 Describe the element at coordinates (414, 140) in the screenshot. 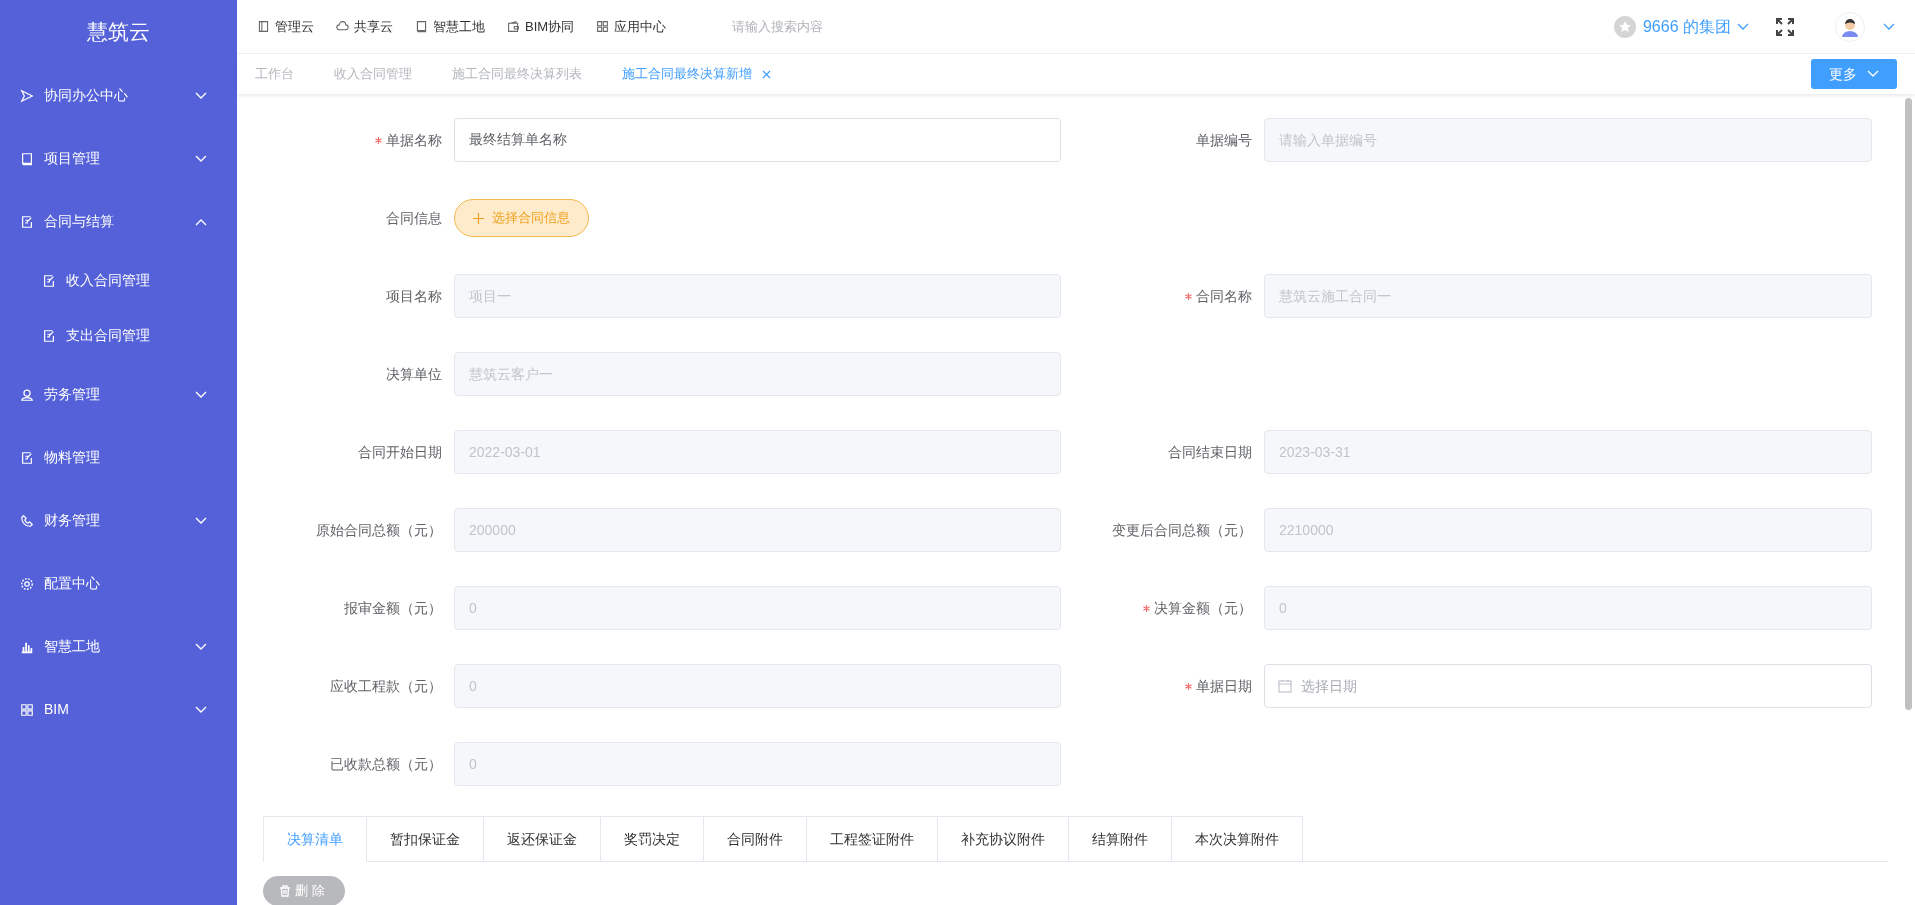

I see `field-label: 单据名称` at that location.